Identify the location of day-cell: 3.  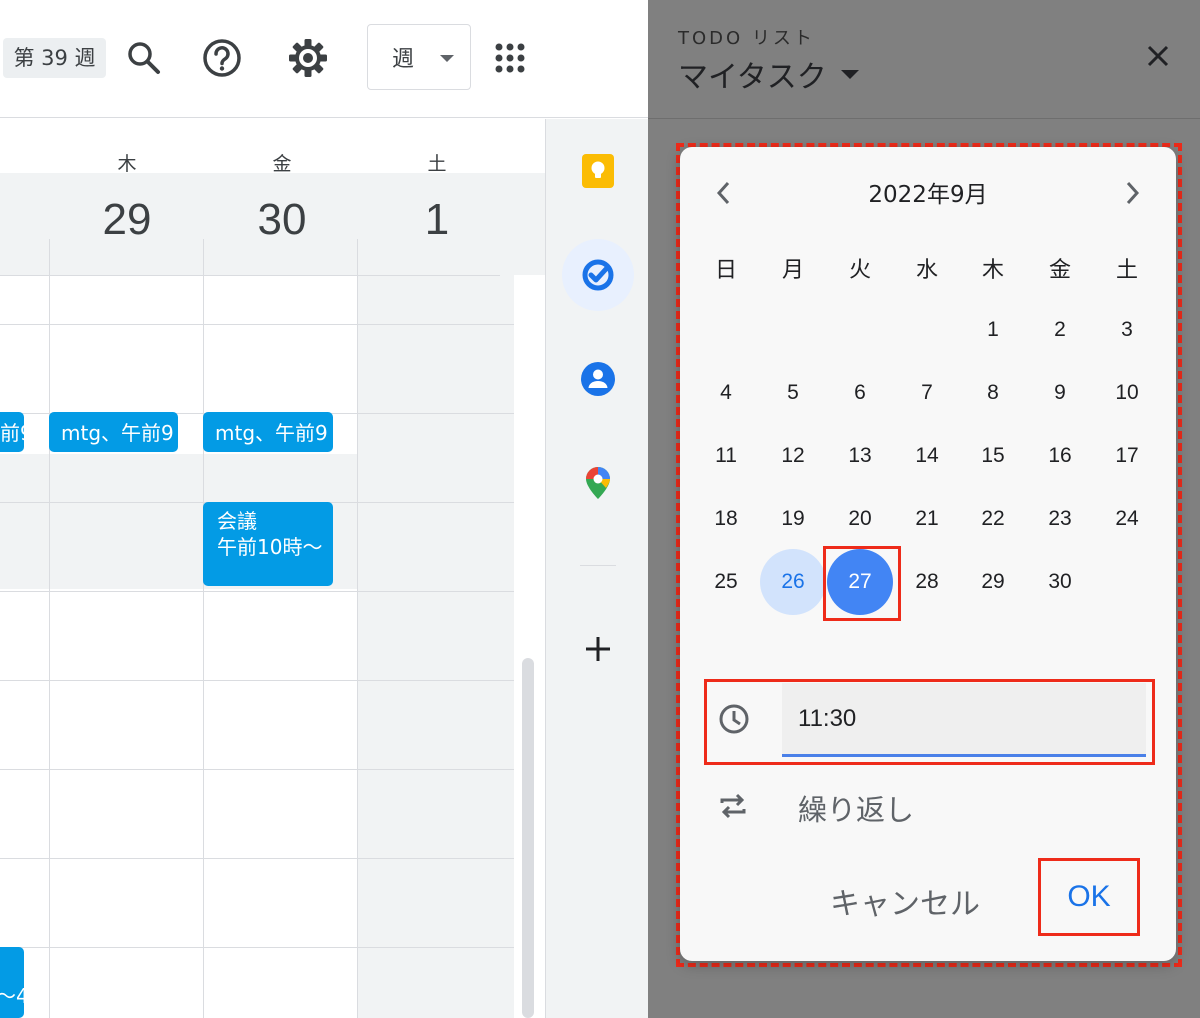
(1127, 330).